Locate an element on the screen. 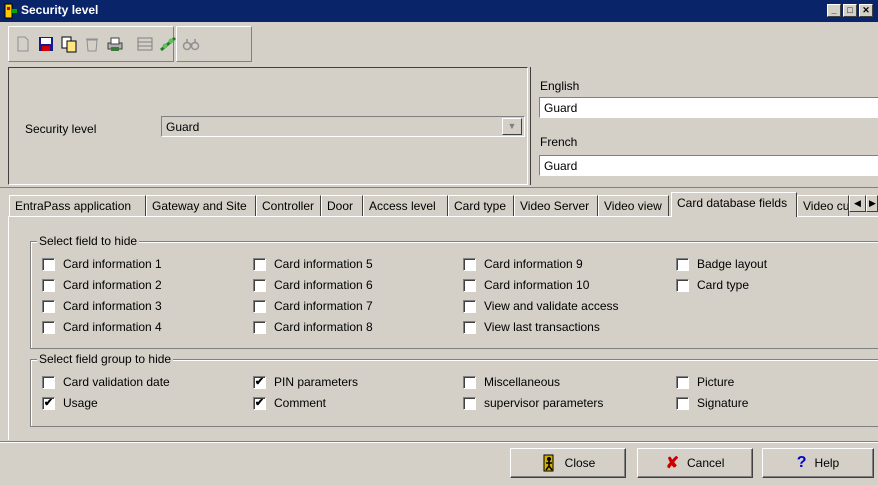  checkbox-label: Card information 7 is located at coordinates (323, 306).